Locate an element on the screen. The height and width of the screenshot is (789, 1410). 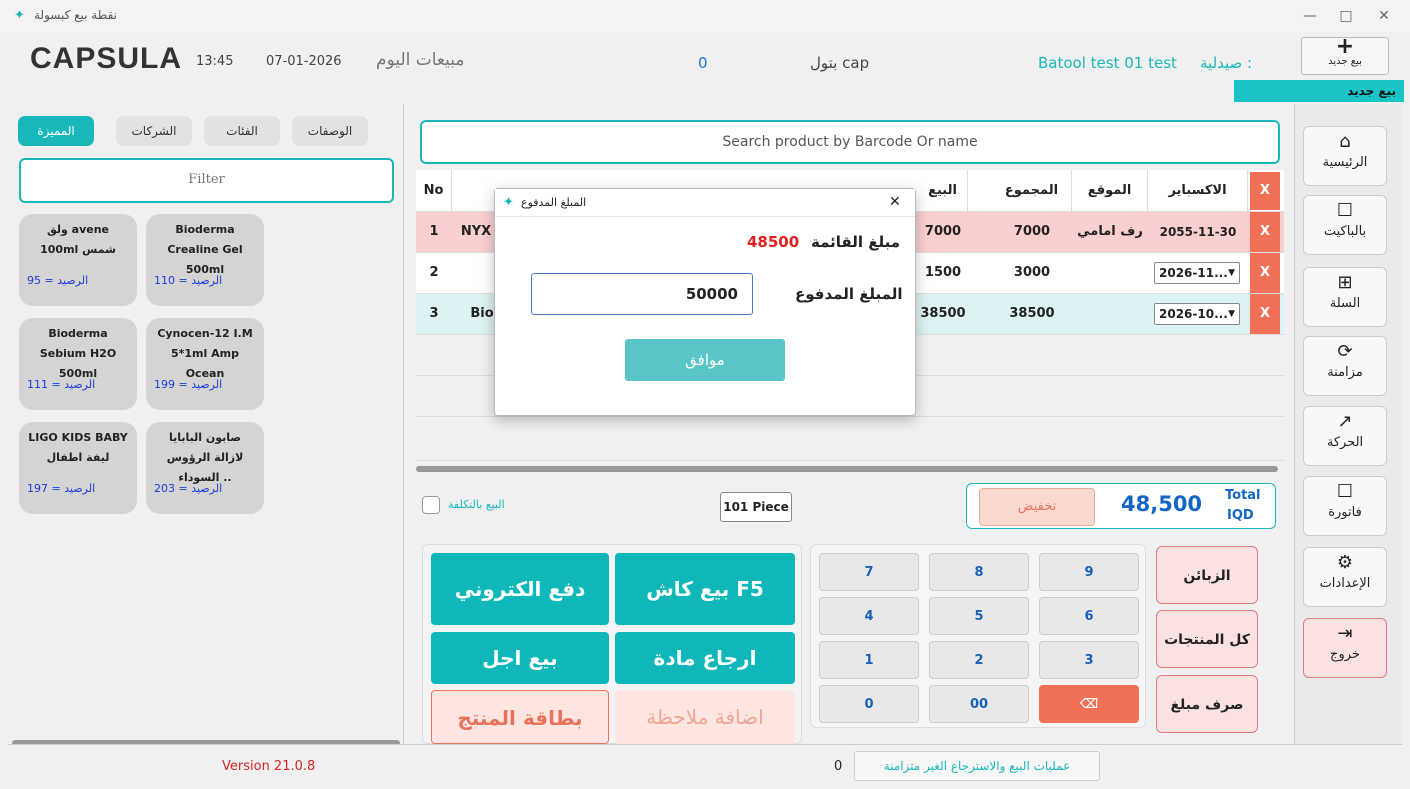
tab-prescriptions: الوصفات is located at coordinates (330, 131).